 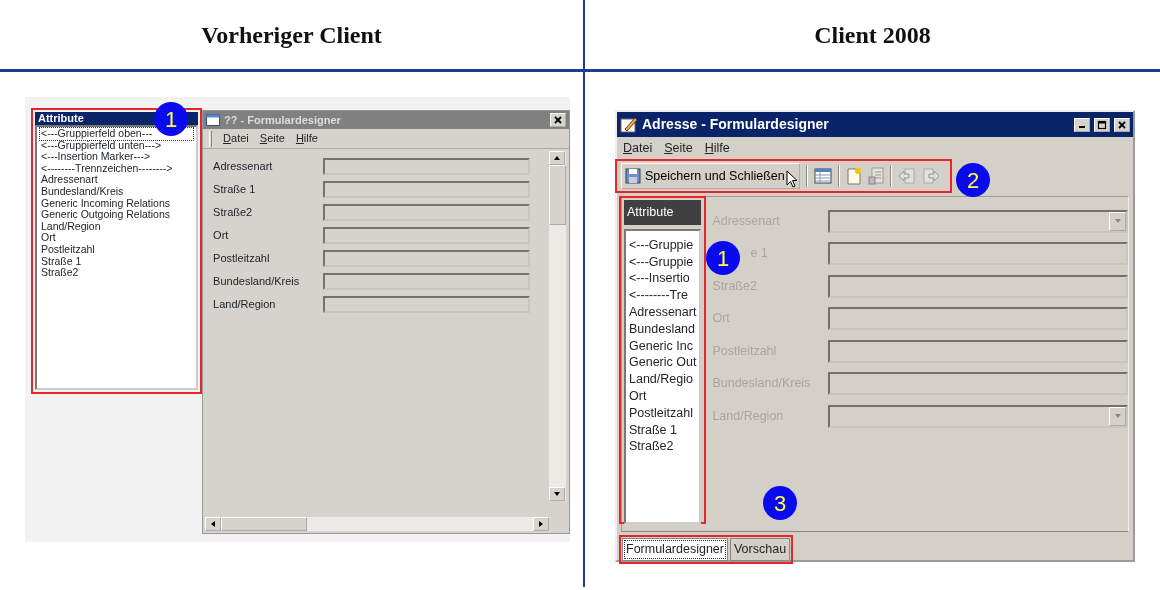 What do you see at coordinates (242, 259) in the screenshot?
I see `field-label: Postleitzahl` at bounding box center [242, 259].